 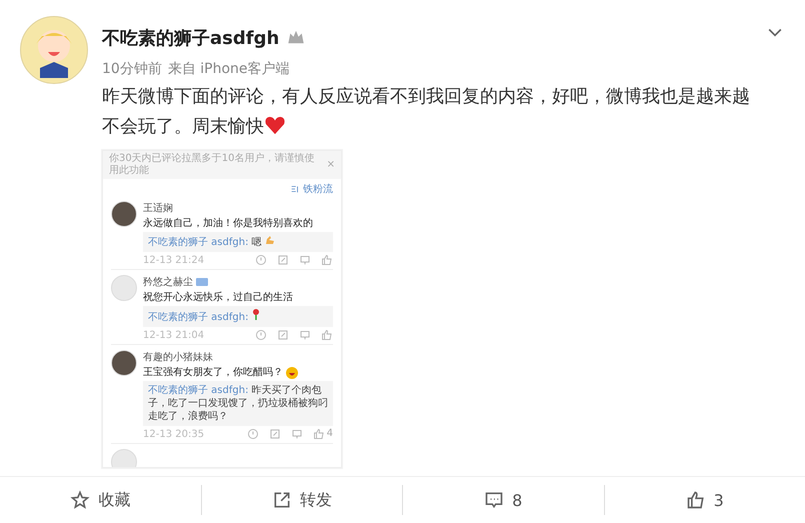 What do you see at coordinates (229, 69) in the screenshot?
I see `post-source: 来自 iPhone客户端` at bounding box center [229, 69].